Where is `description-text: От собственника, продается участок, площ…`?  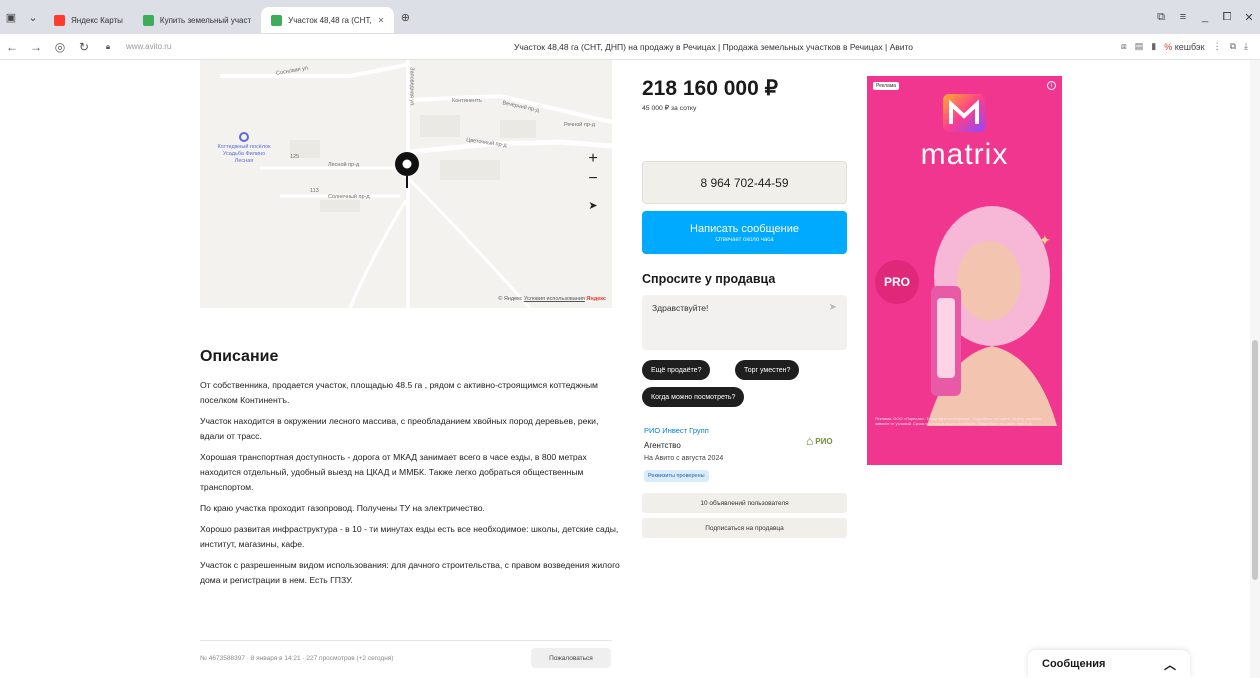 description-text: От собственника, продается участок, площ… is located at coordinates (410, 486).